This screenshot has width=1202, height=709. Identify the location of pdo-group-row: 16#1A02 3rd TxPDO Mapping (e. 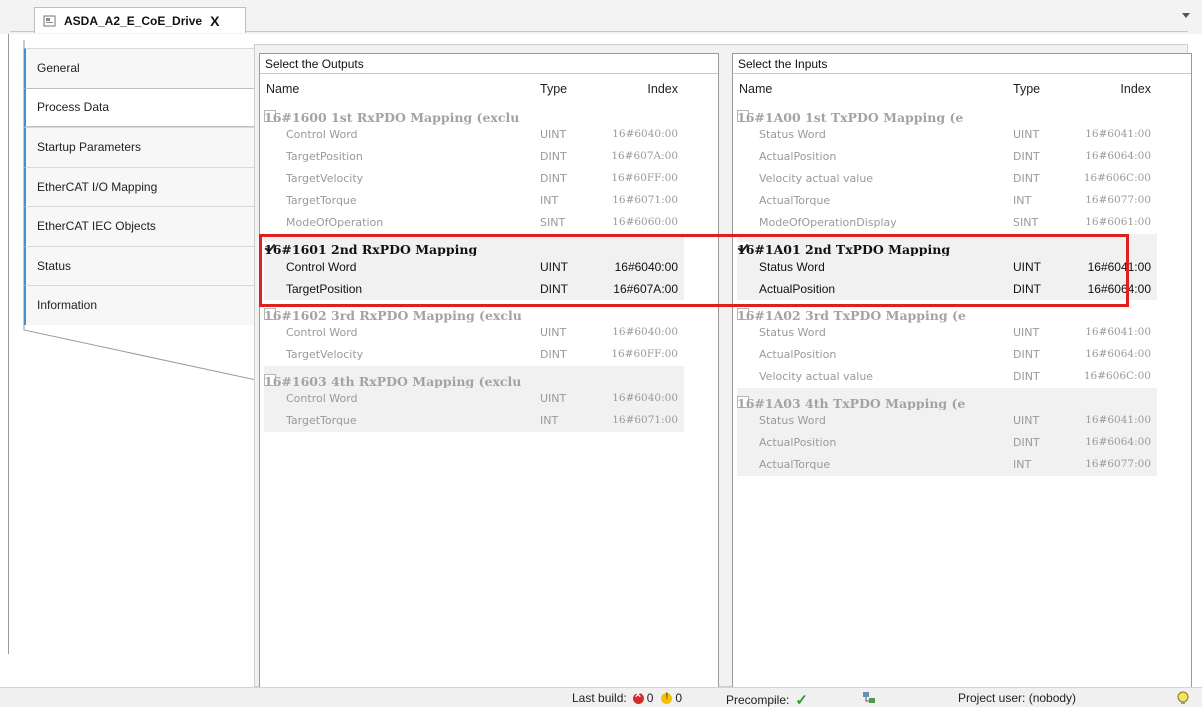
(947, 311).